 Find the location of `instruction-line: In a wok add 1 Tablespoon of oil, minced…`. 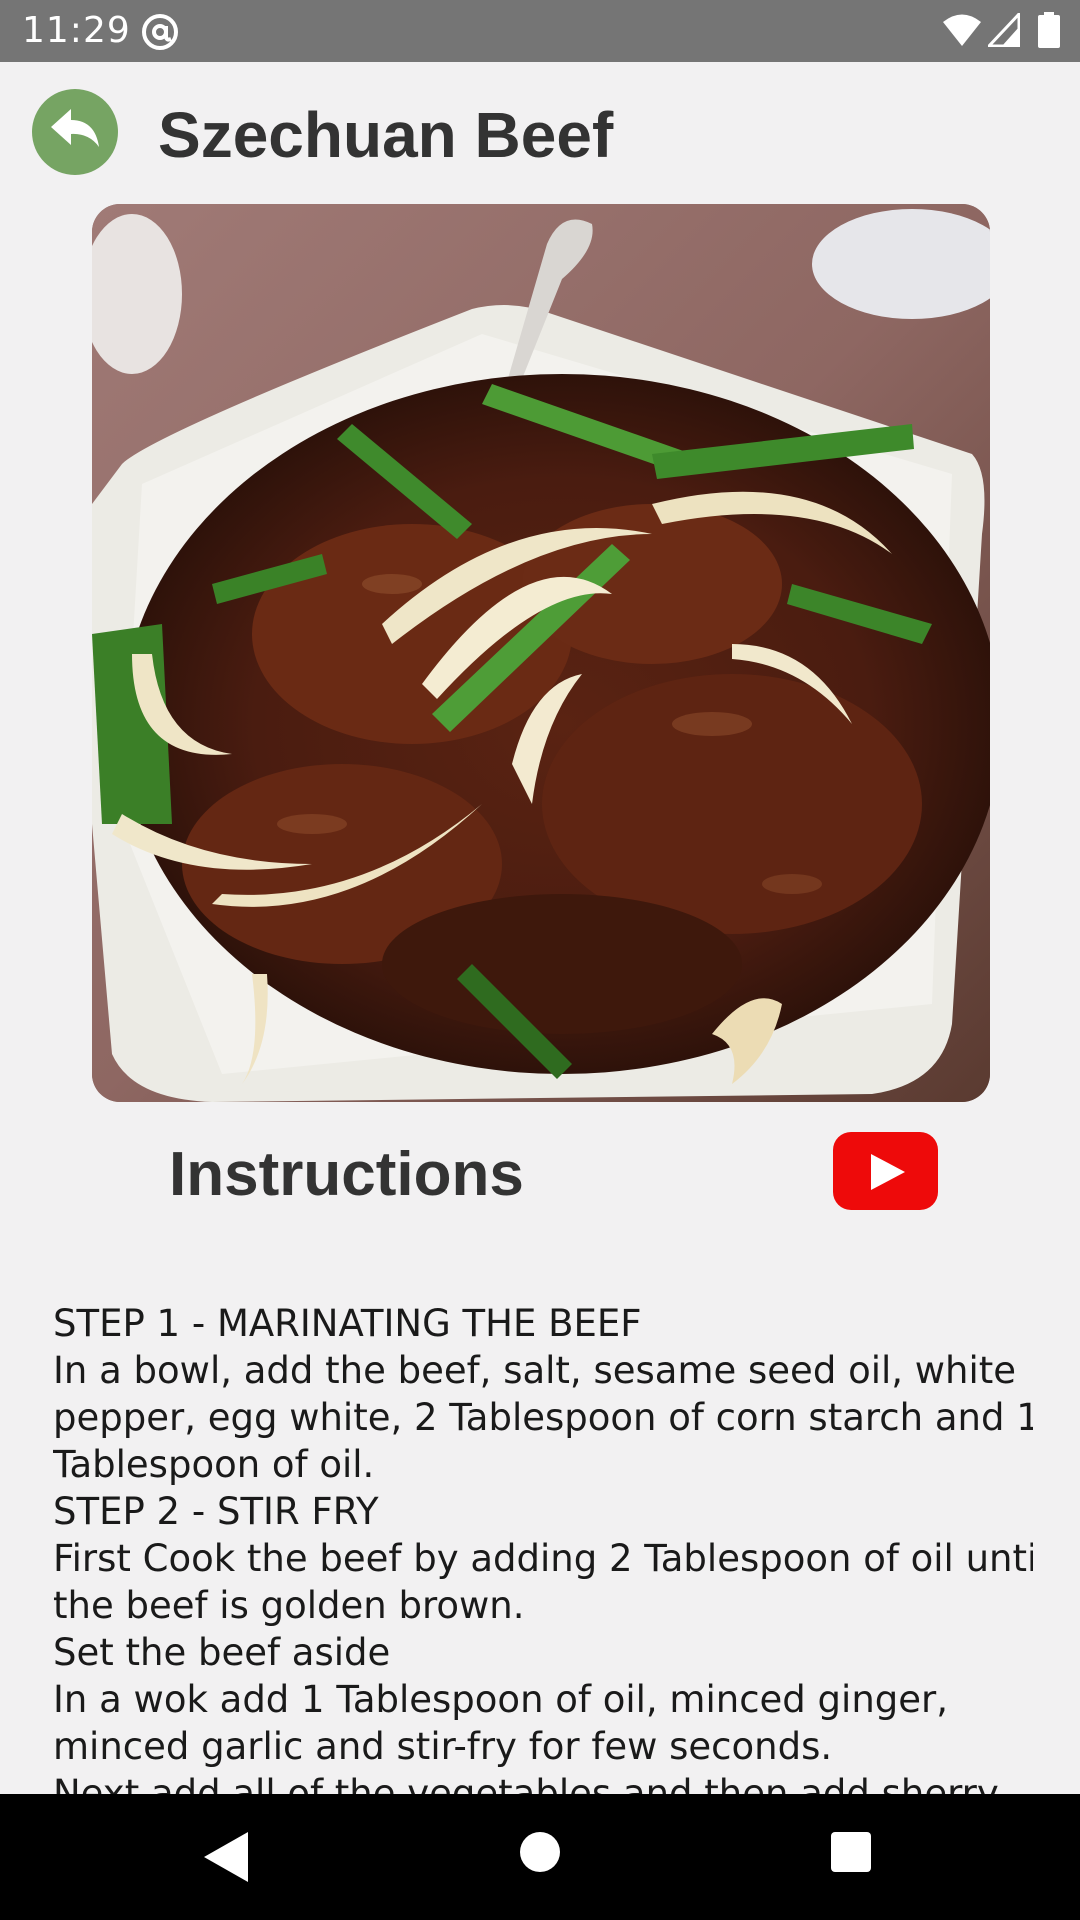

instruction-line: In a wok add 1 Tablespoon of oil, minced… is located at coordinates (500, 1699).